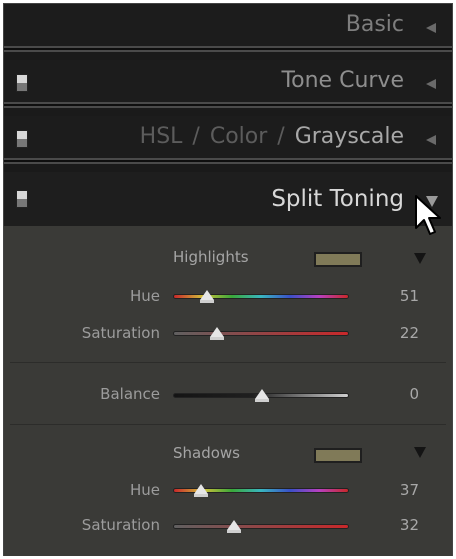 Image resolution: width=456 pixels, height=559 pixels. I want to click on balance-value: 0, so click(414, 394).